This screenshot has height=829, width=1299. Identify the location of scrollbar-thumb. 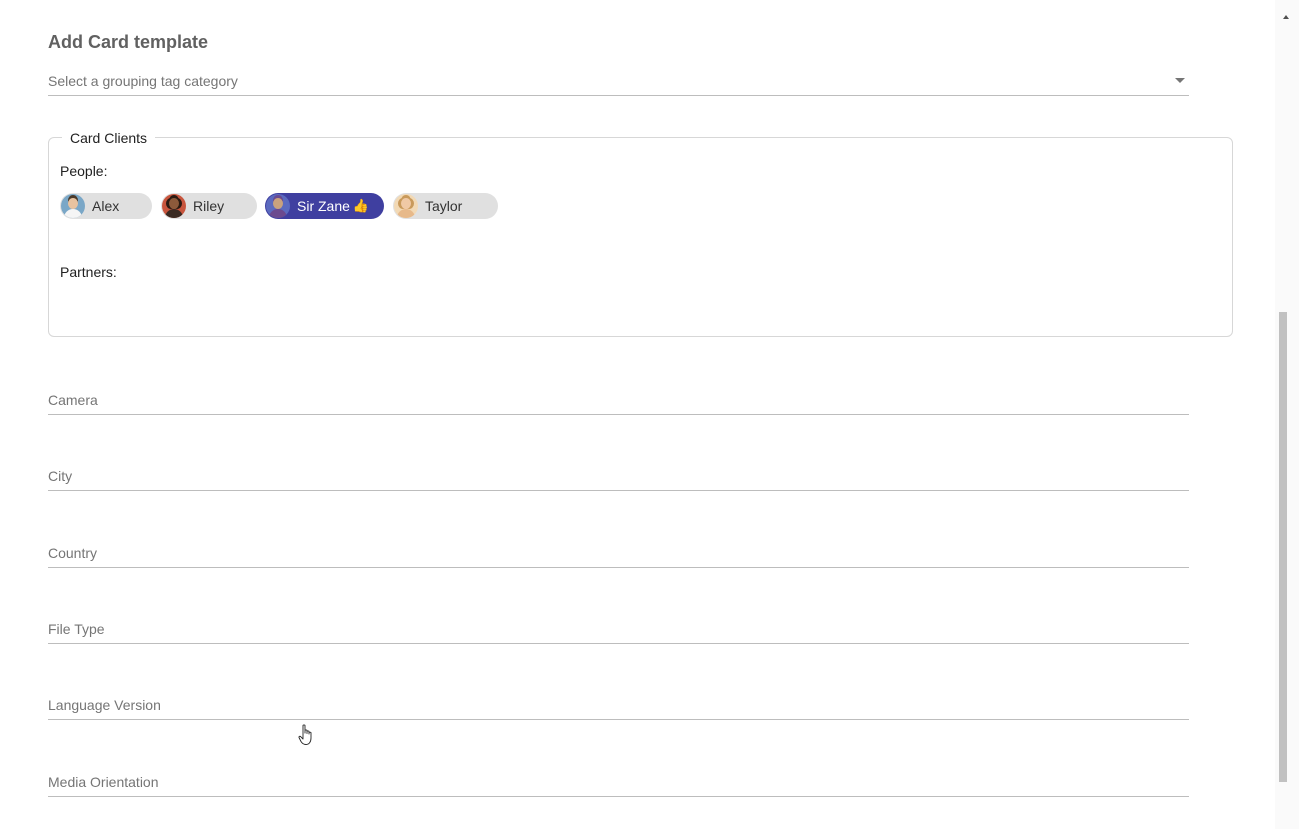
(1283, 547).